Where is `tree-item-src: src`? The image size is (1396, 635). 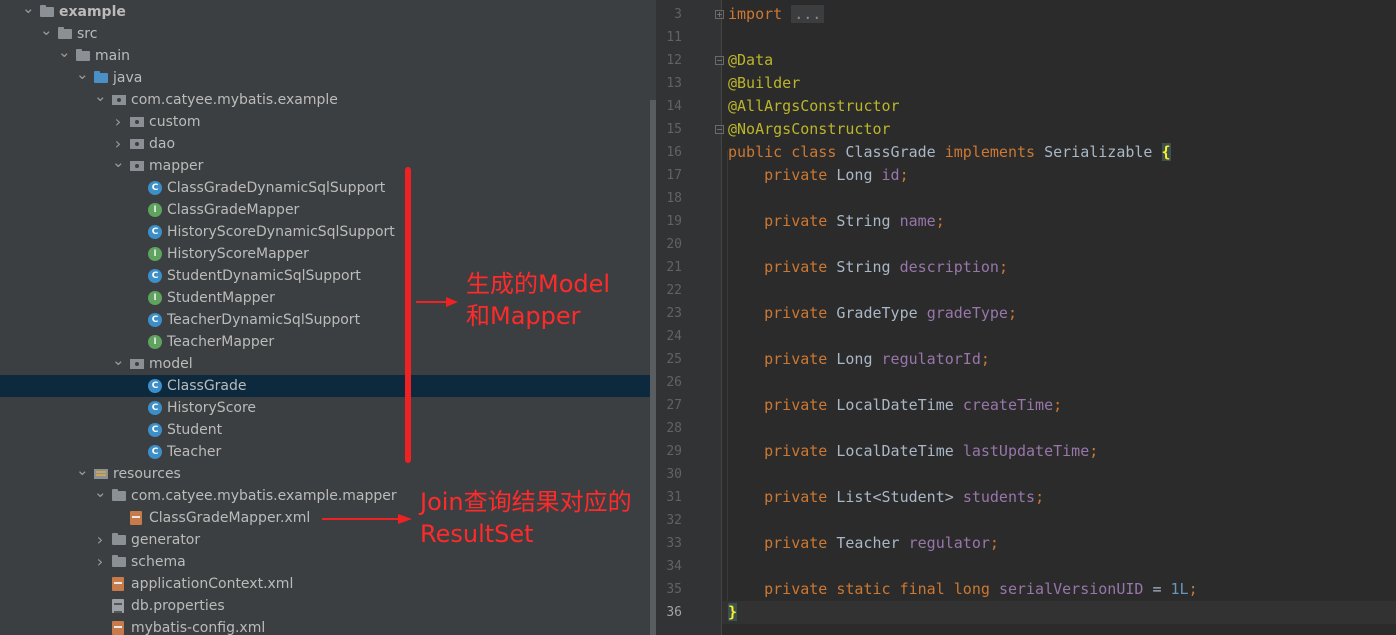
tree-item-src: src is located at coordinates (328, 34).